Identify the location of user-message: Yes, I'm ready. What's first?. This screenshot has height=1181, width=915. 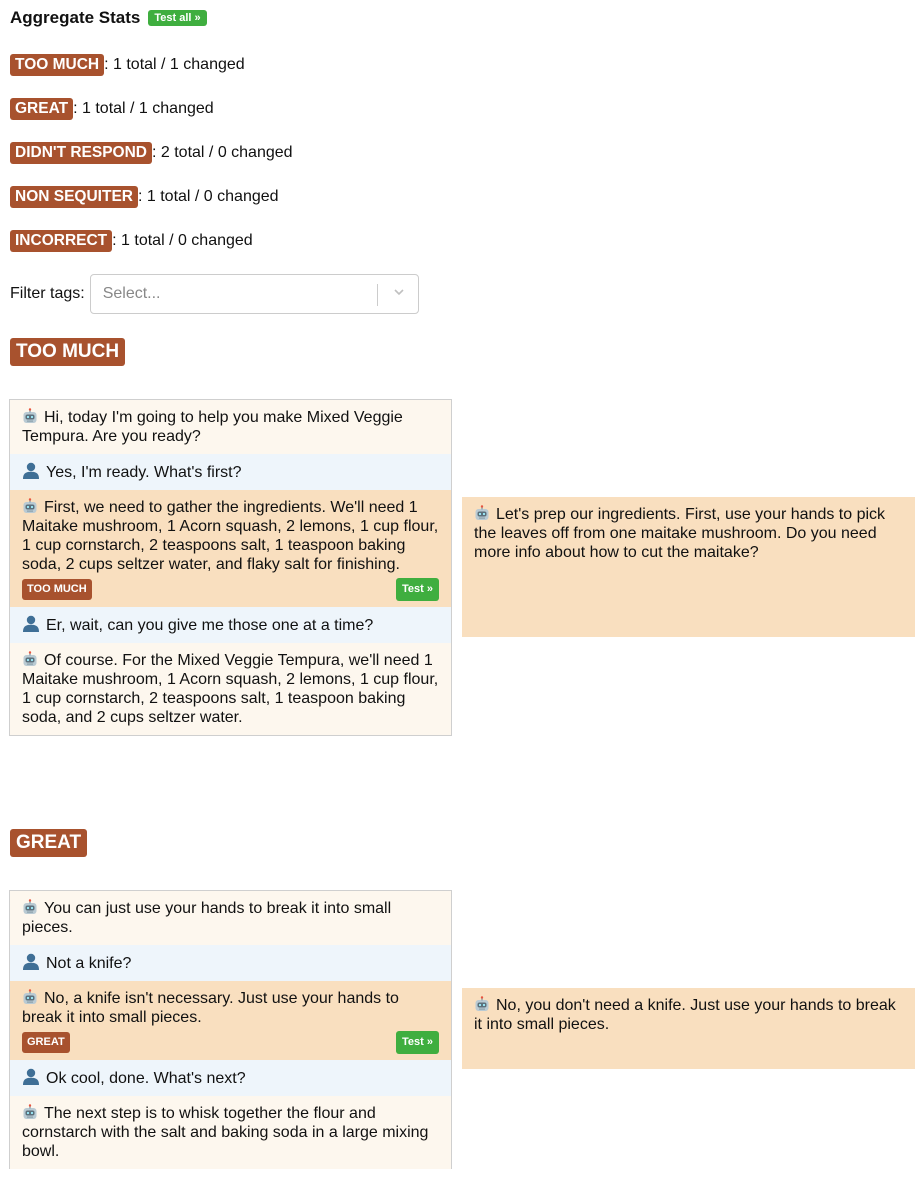
(230, 472).